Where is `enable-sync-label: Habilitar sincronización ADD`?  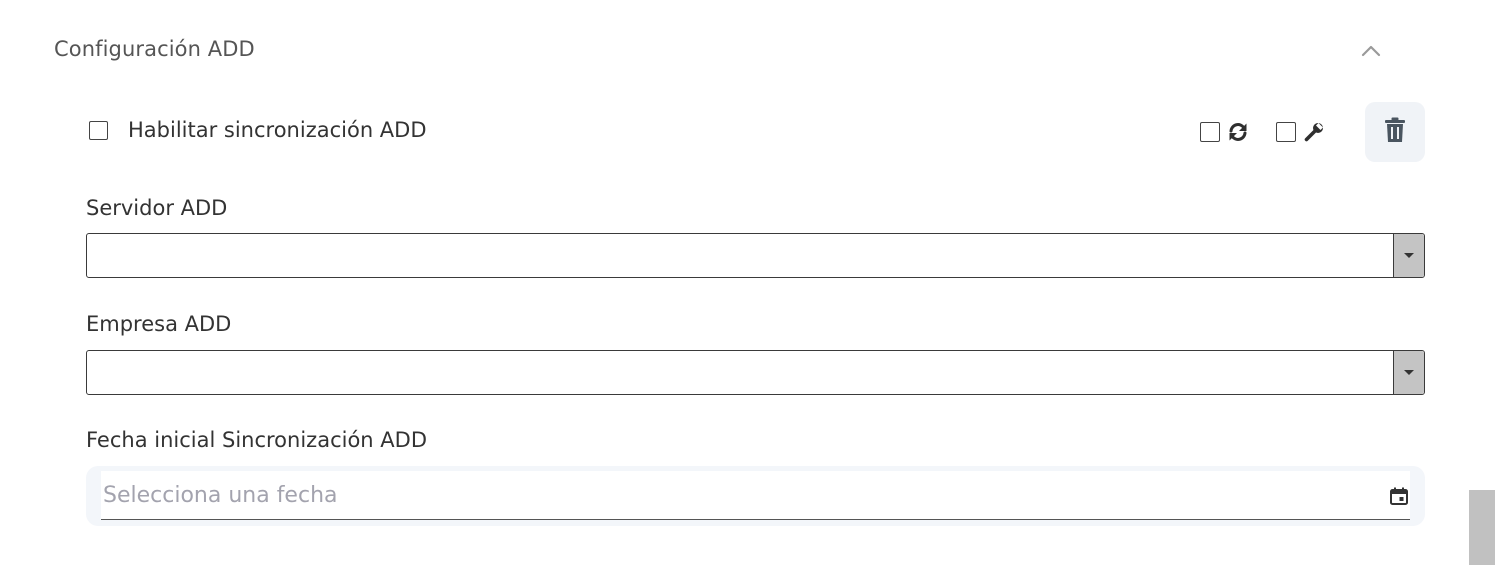 enable-sync-label: Habilitar sincronización ADD is located at coordinates (277, 130).